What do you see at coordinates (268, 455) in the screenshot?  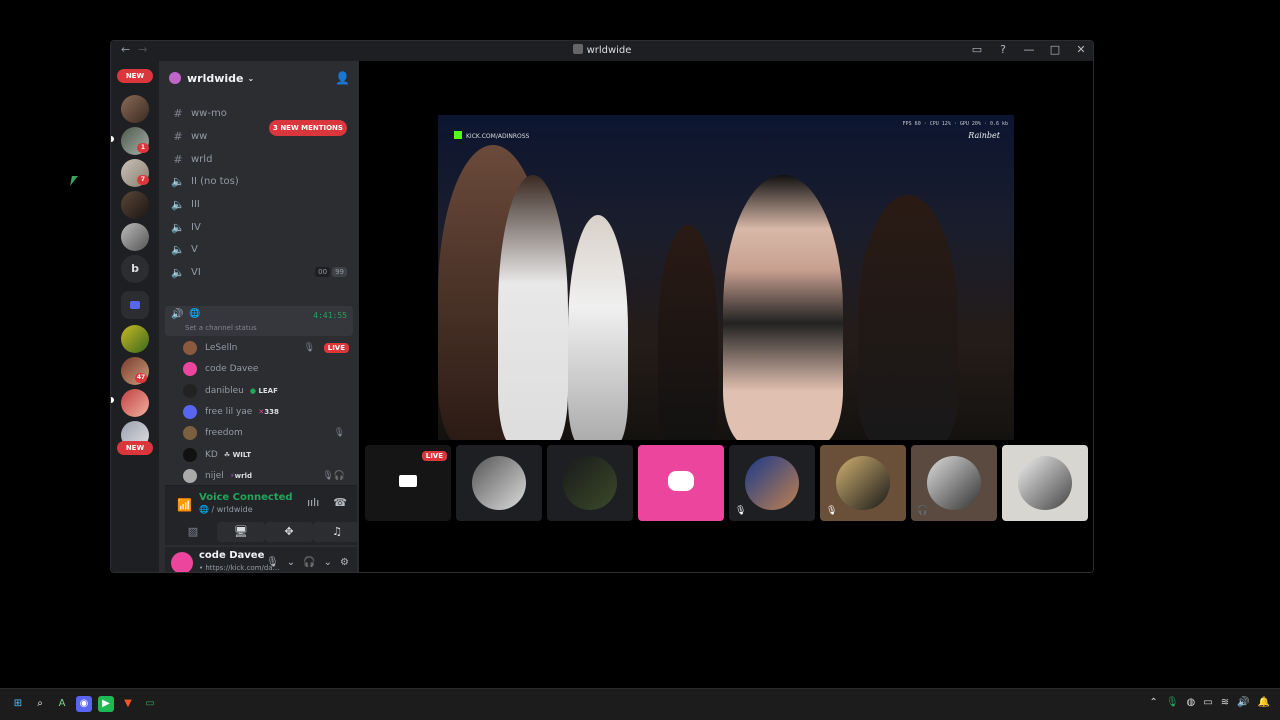 I see `voice-user: KD ☘ WILT` at bounding box center [268, 455].